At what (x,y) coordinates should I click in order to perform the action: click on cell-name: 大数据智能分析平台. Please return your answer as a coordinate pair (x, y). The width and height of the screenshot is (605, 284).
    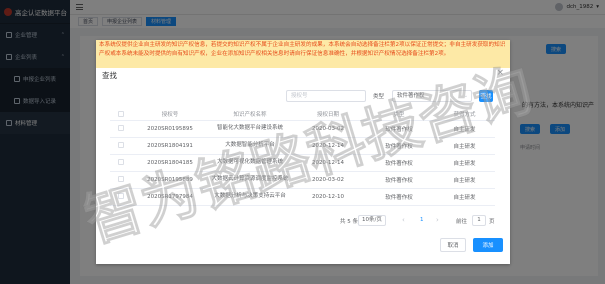
    Looking at the image, I should click on (250, 146).